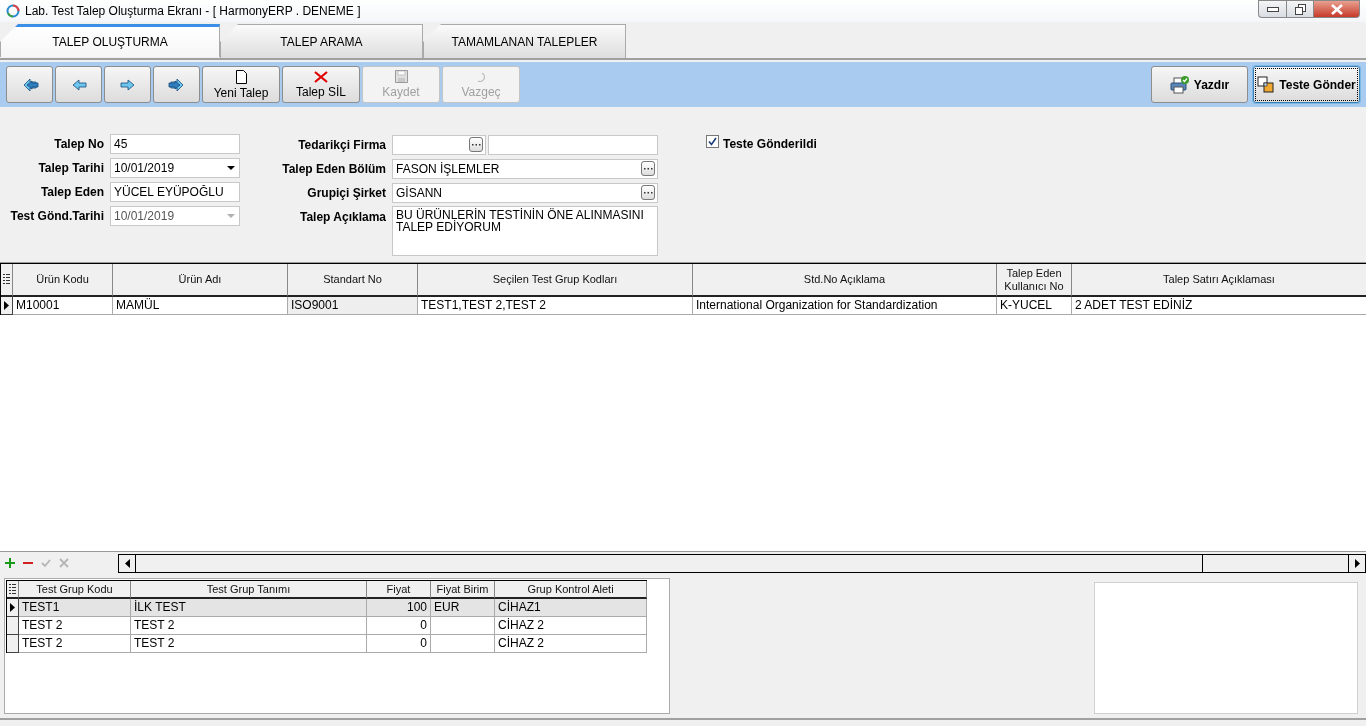 Image resolution: width=1366 pixels, height=726 pixels. Describe the element at coordinates (333, 169) in the screenshot. I see `field-label: Talep Eden Bölüm` at that location.